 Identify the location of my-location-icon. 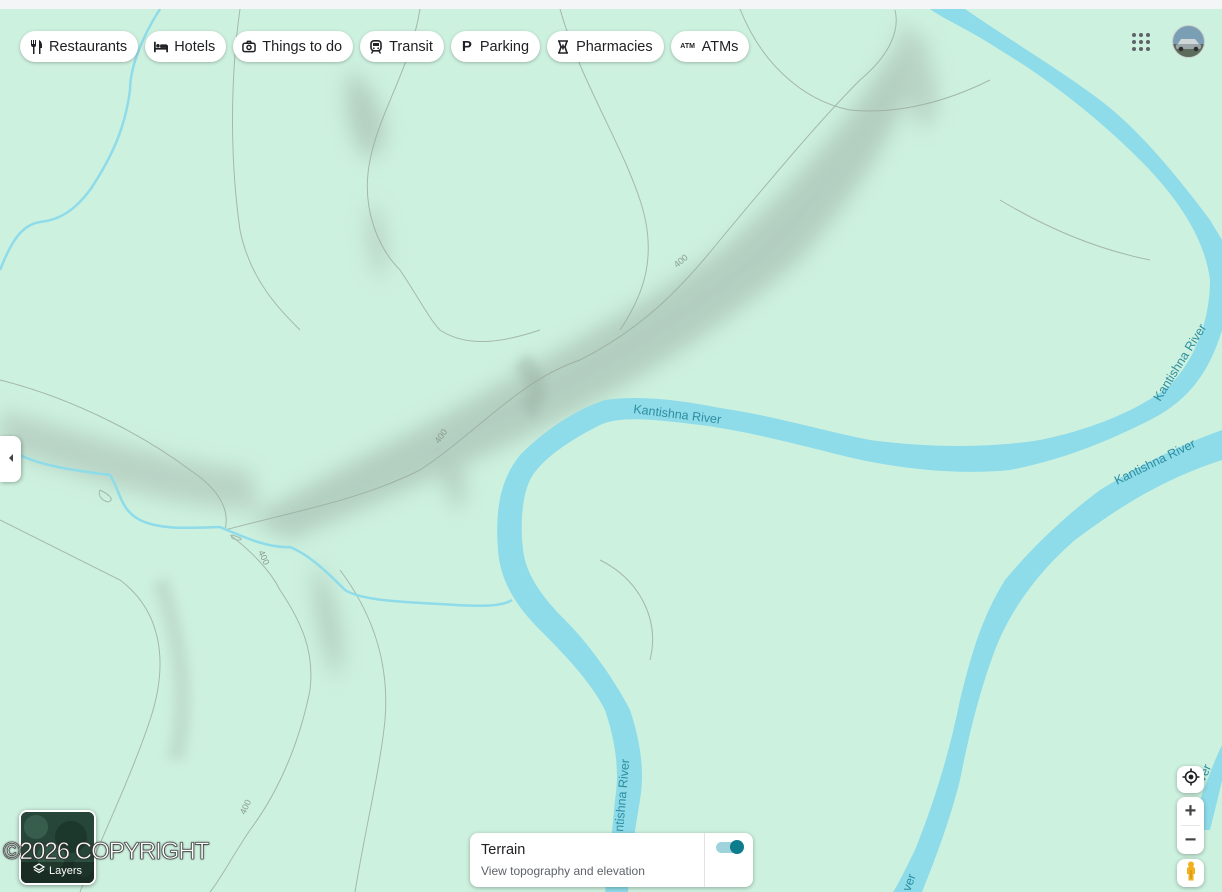
(1191, 779).